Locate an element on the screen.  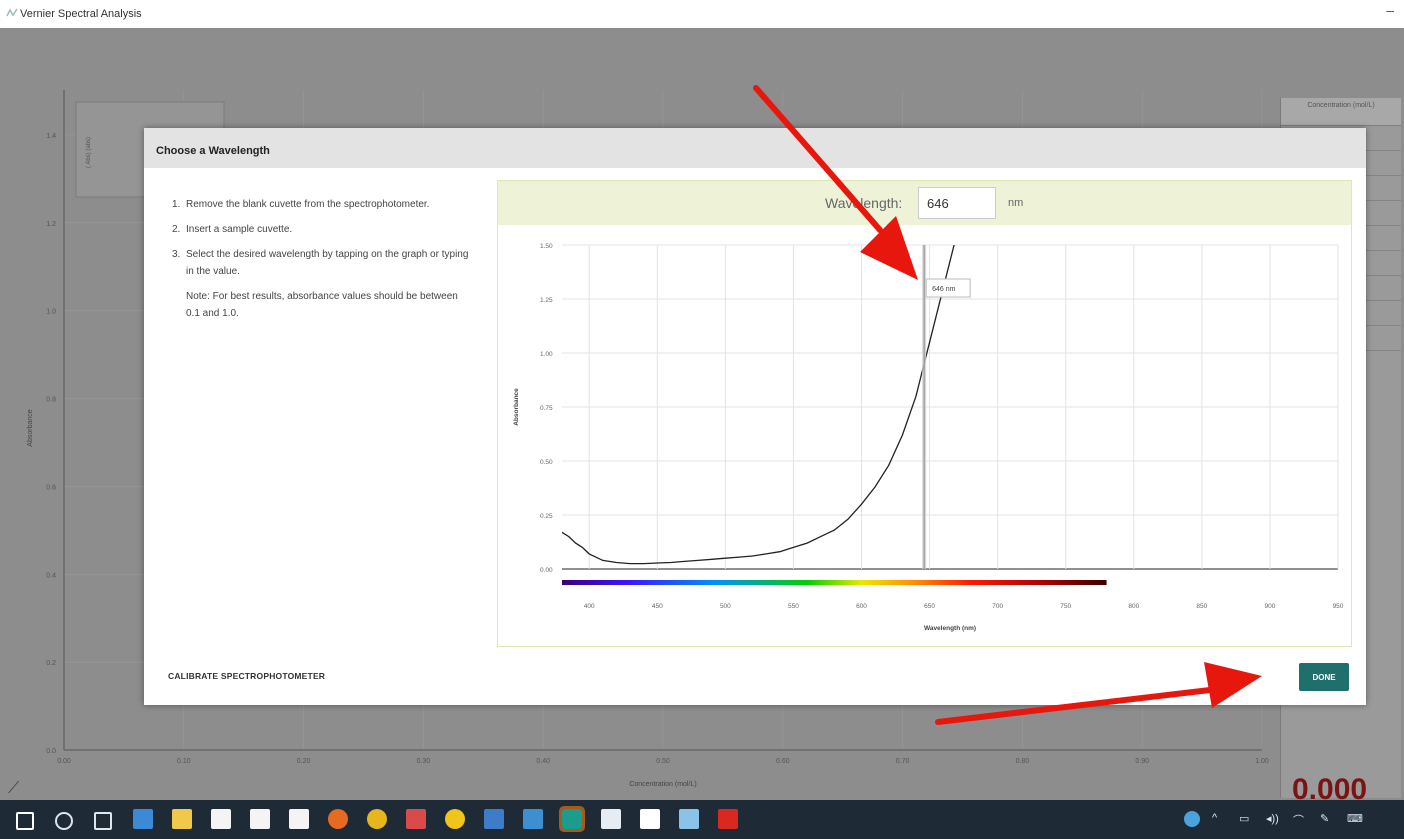
step-number: 1. is located at coordinates (176, 204).